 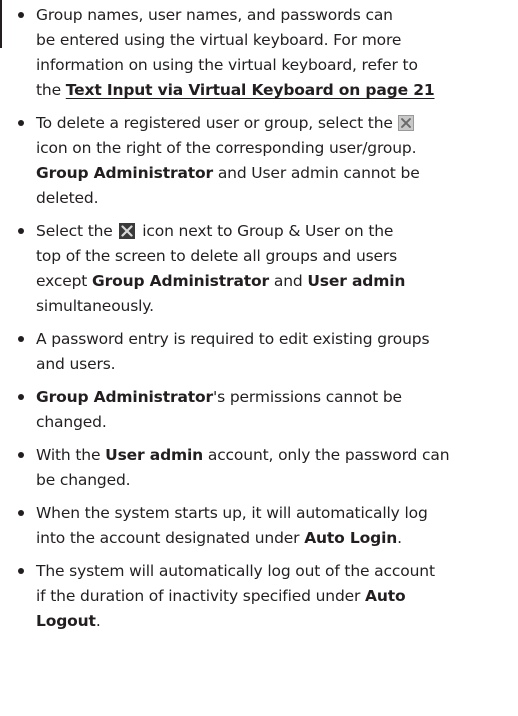 I want to click on term-bold: Auto Login, so click(x=351, y=538).